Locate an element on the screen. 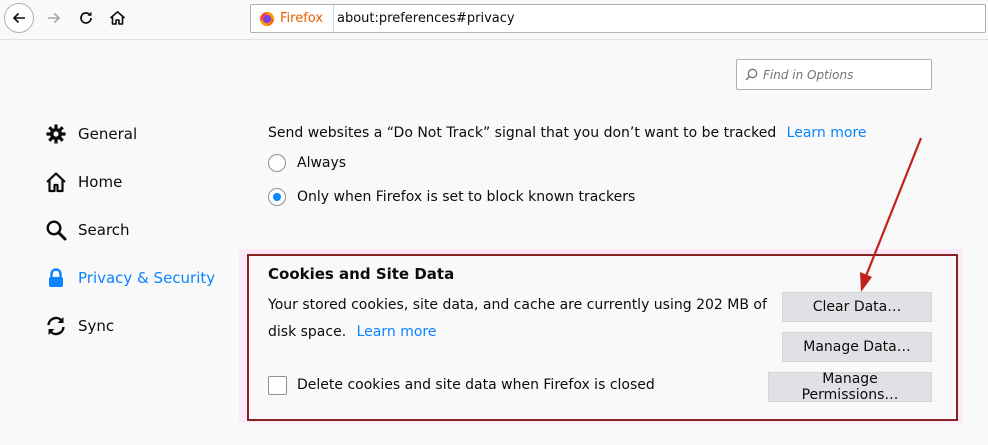  dnt-always-label: Always is located at coordinates (321, 163).